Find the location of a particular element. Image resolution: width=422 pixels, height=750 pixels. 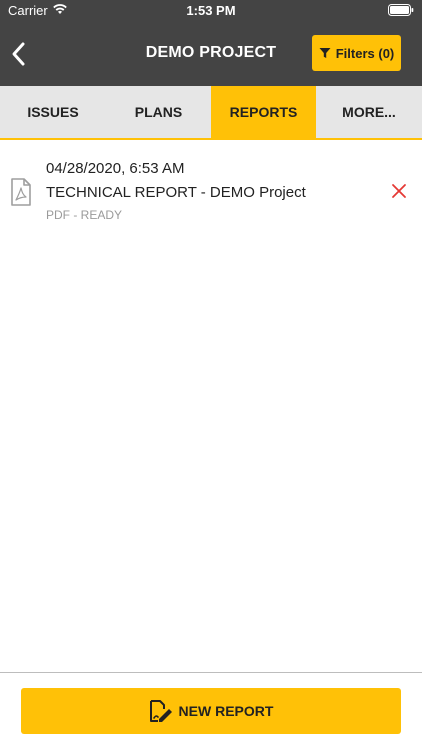

tab-label: PLANS is located at coordinates (158, 112).